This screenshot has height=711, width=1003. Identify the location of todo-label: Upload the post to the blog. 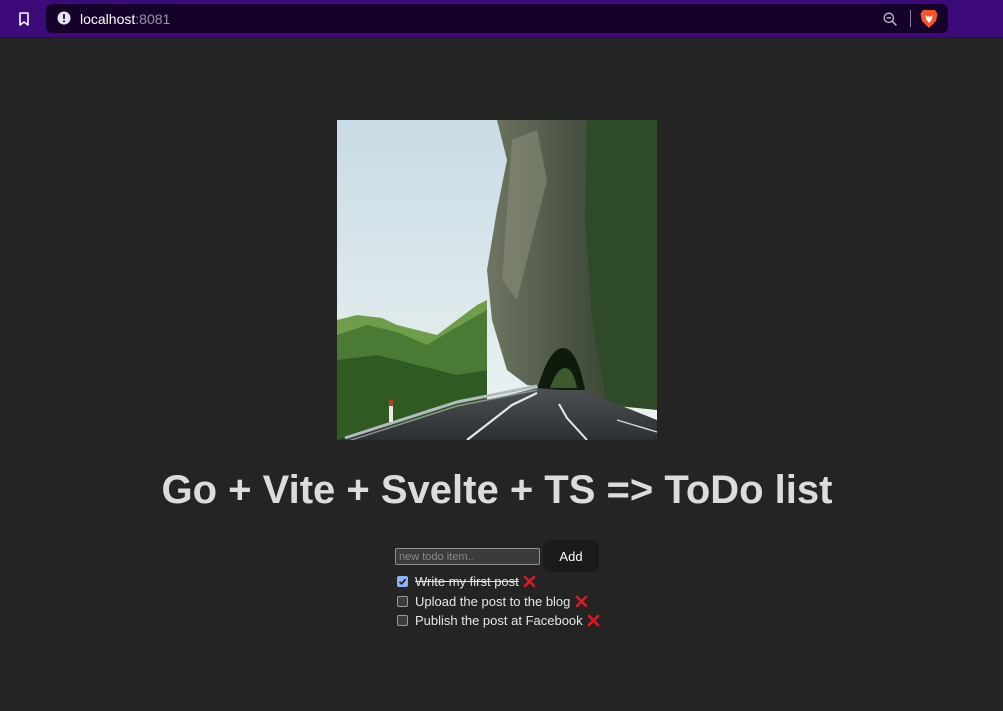
(493, 601).